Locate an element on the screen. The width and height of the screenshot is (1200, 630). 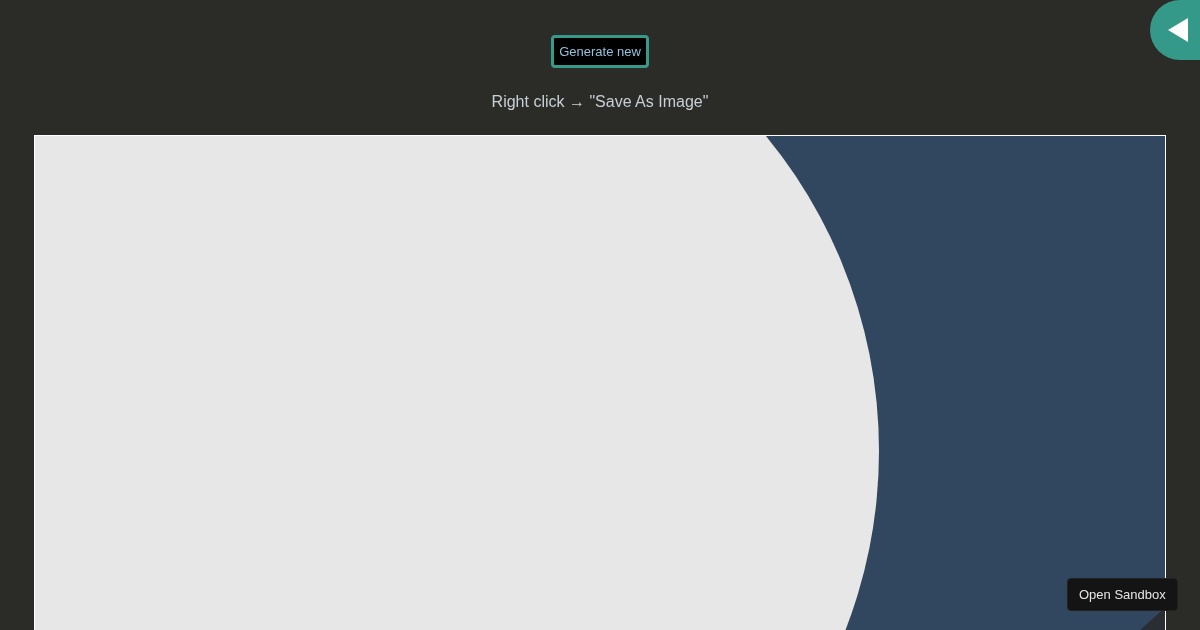
open-sandbox-button: Open Sandbox is located at coordinates (1122, 594).